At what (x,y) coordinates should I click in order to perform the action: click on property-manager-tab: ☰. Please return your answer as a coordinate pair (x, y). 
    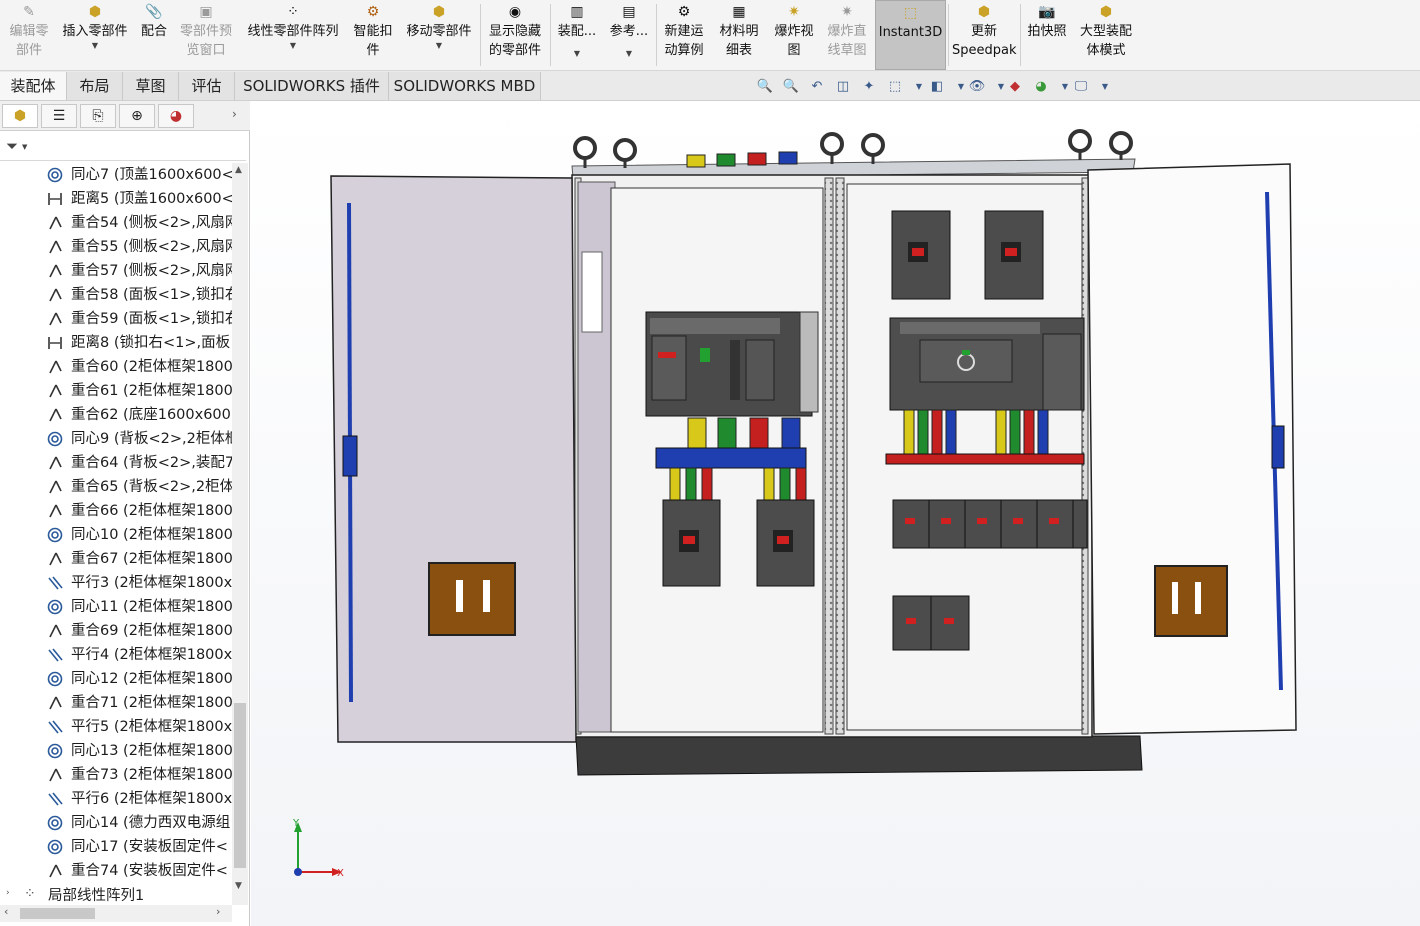
    Looking at the image, I should click on (59, 116).